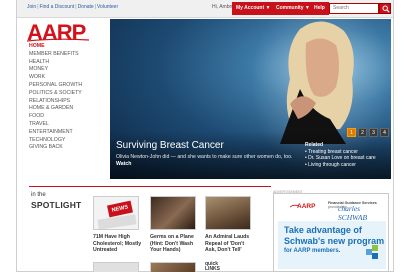 The image size is (411, 272). I want to click on join-link: Join, so click(31, 7).